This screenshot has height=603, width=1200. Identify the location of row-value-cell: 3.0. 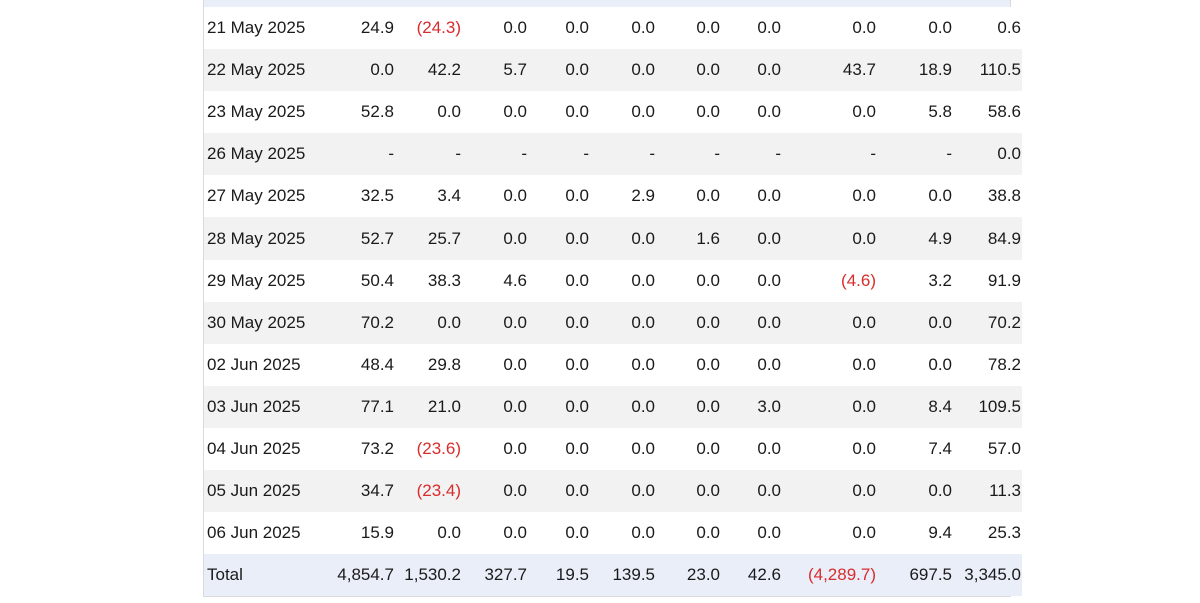
(750, 406).